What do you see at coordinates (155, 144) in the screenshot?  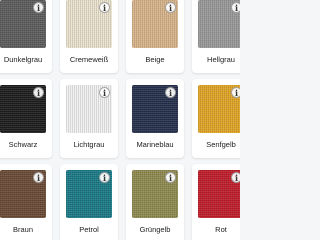 I see `swatch-label: Marineblau` at bounding box center [155, 144].